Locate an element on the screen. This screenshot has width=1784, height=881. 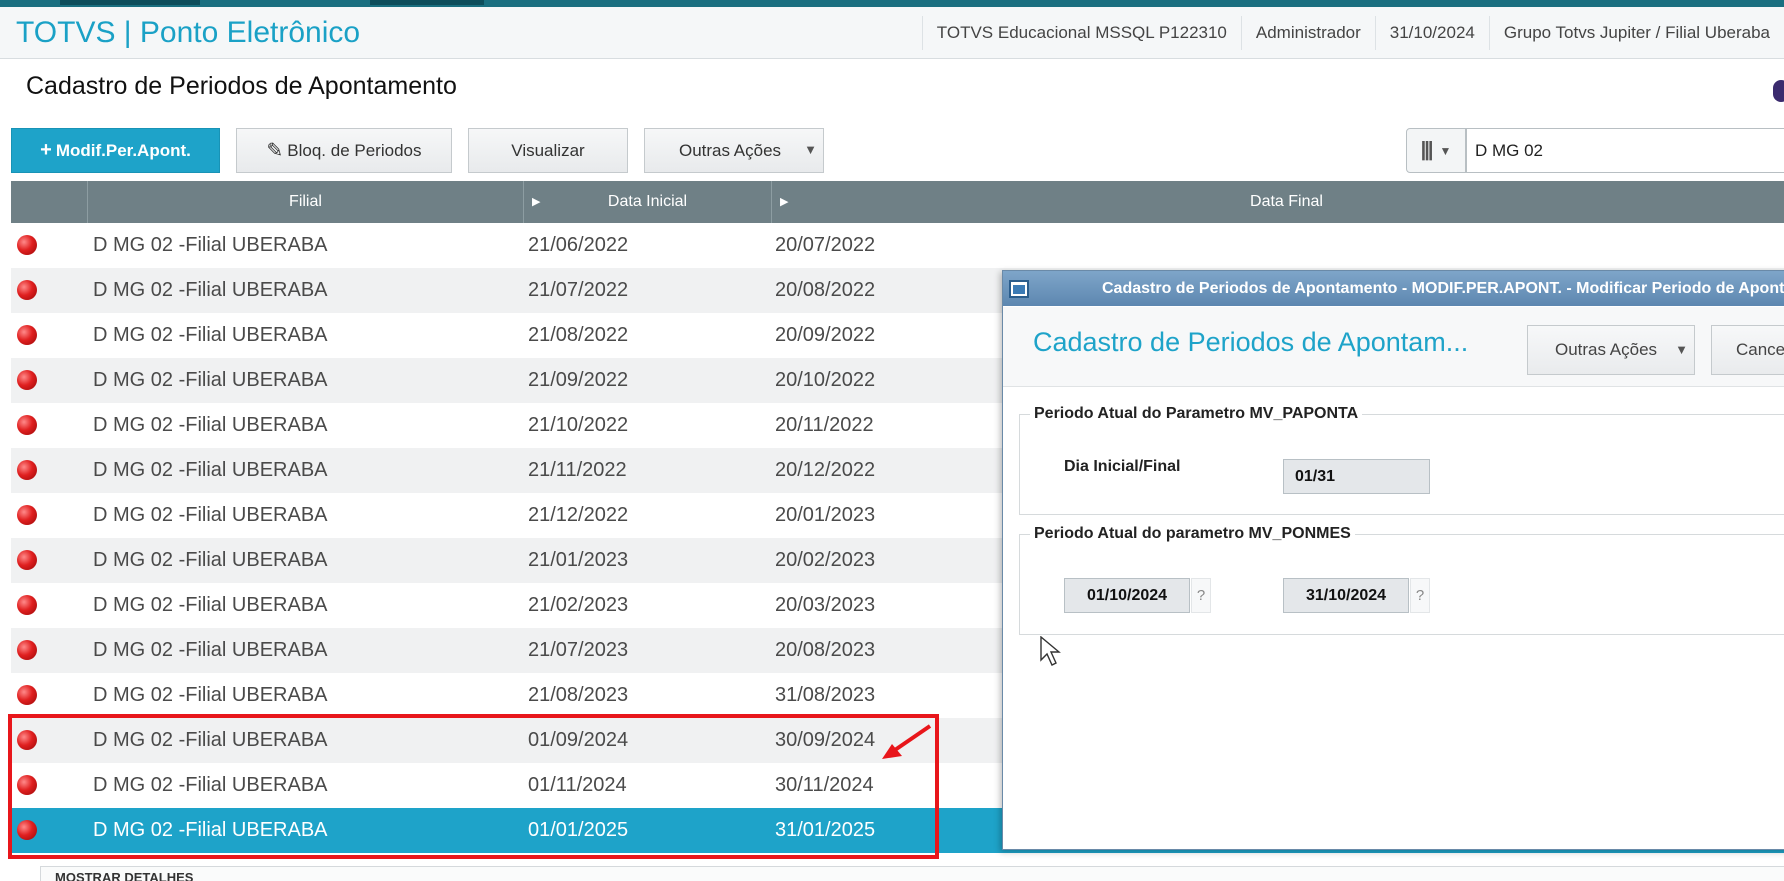
data-final-cell: 20/08/2022 is located at coordinates (825, 290).